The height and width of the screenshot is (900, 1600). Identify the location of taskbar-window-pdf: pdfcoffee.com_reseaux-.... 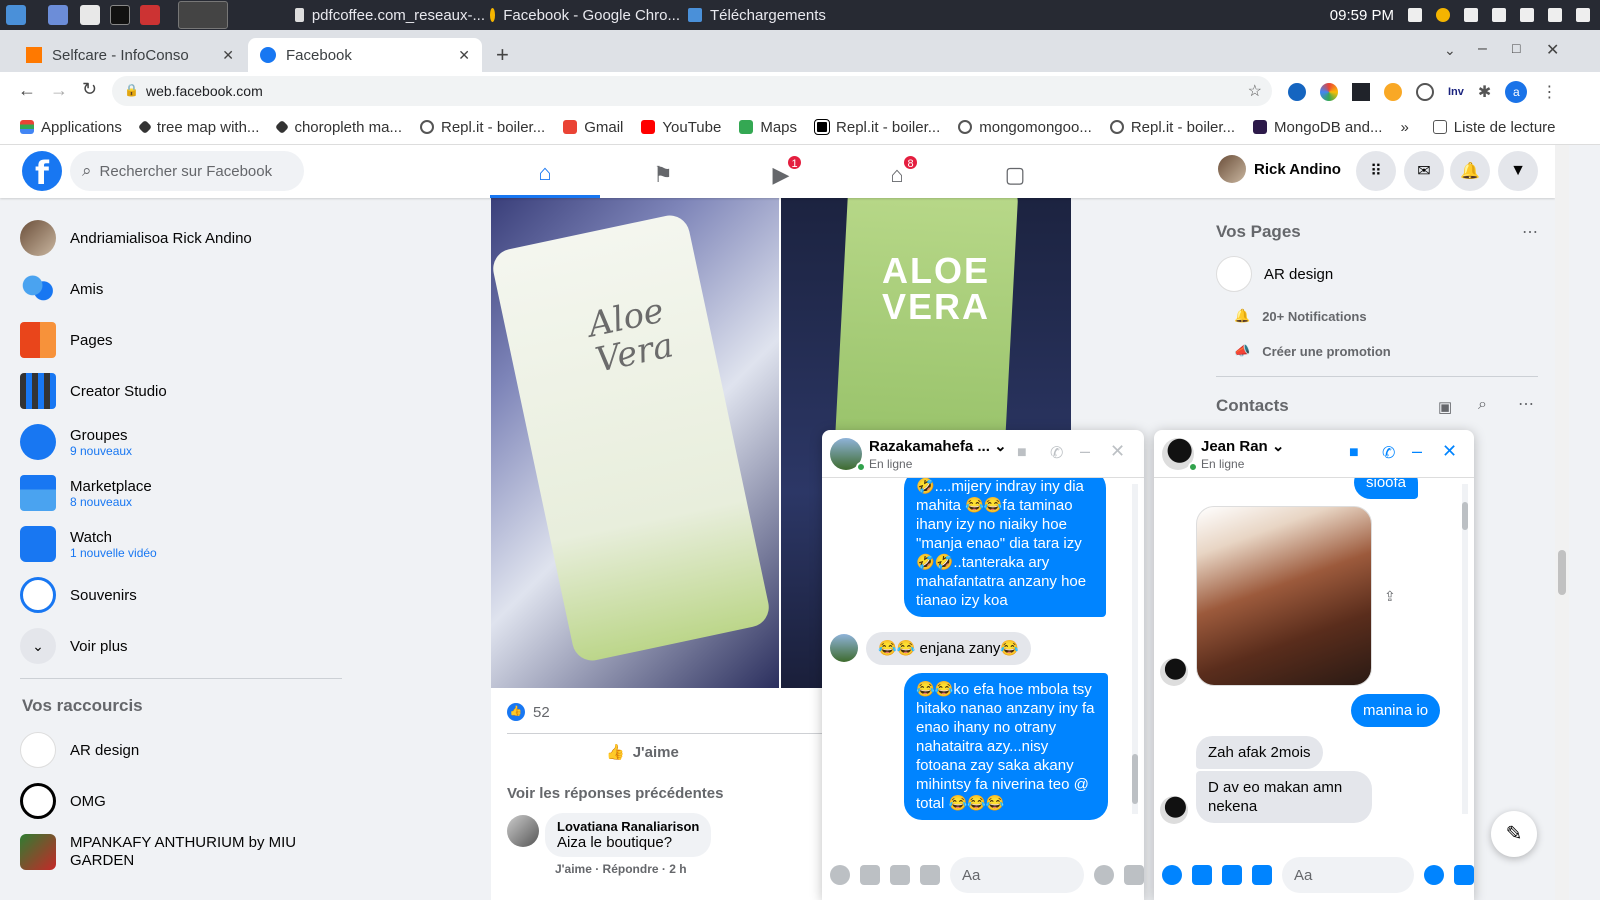
(390, 15).